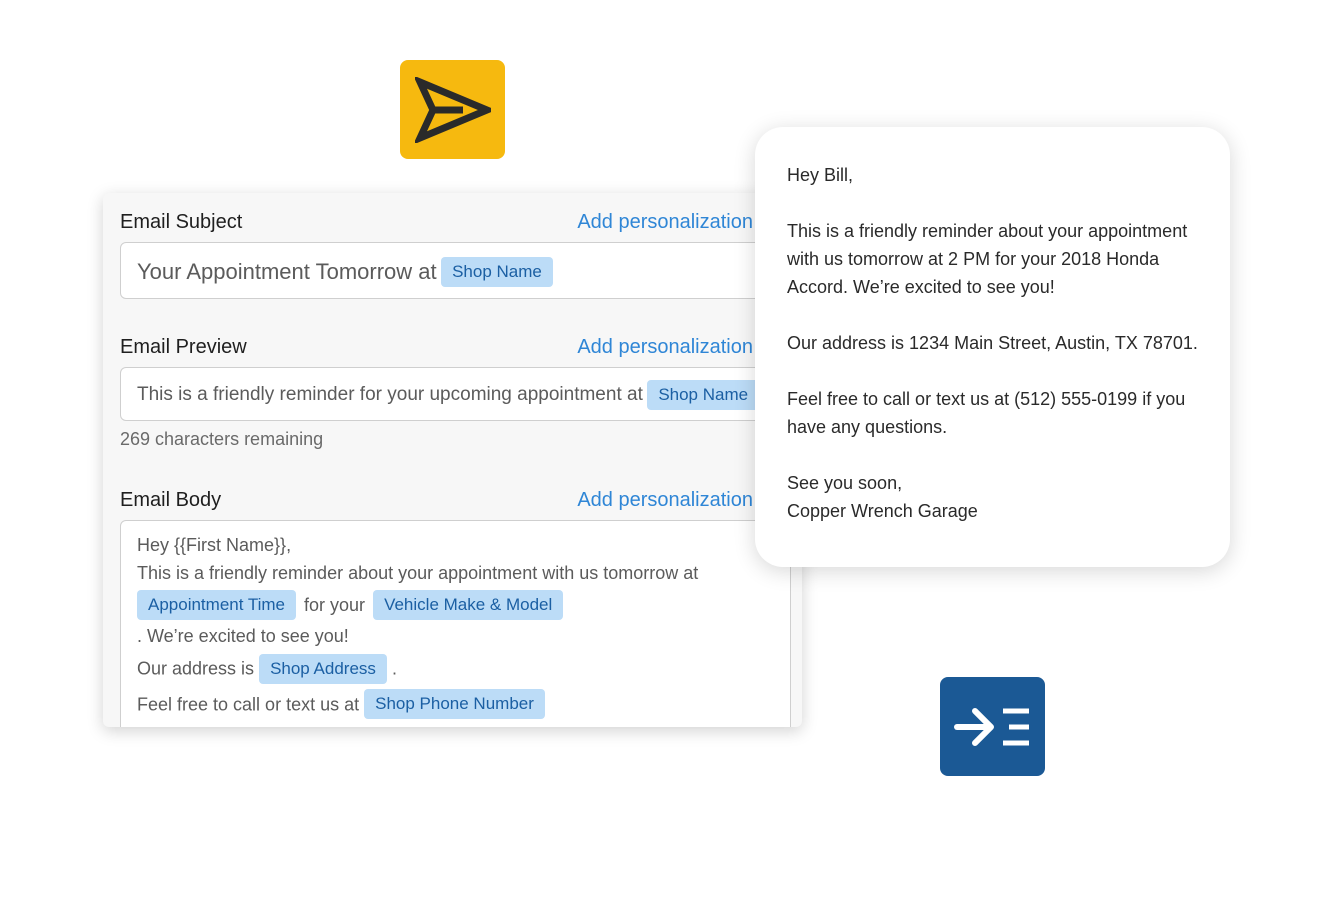 The width and height of the screenshot is (1334, 917). I want to click on body-text-address: Our address is, so click(196, 668).